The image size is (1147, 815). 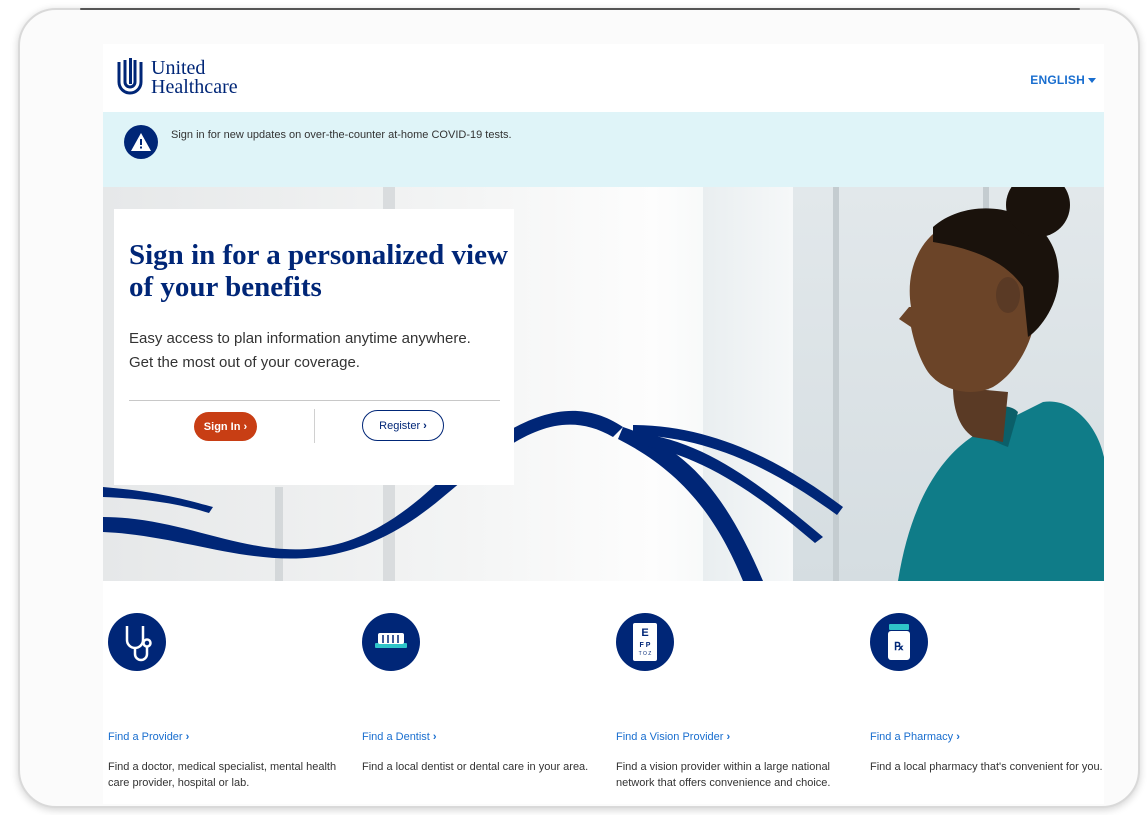 What do you see at coordinates (736, 737) in the screenshot?
I see `find-vision-provider-link: Find a Vision Provider ›` at bounding box center [736, 737].